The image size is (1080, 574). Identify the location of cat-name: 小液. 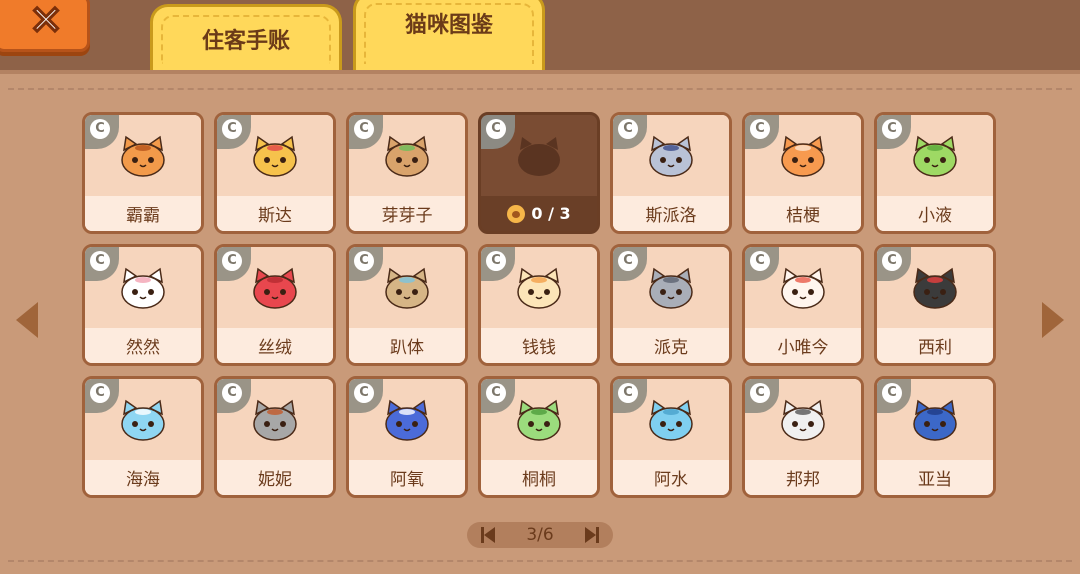
(935, 213).